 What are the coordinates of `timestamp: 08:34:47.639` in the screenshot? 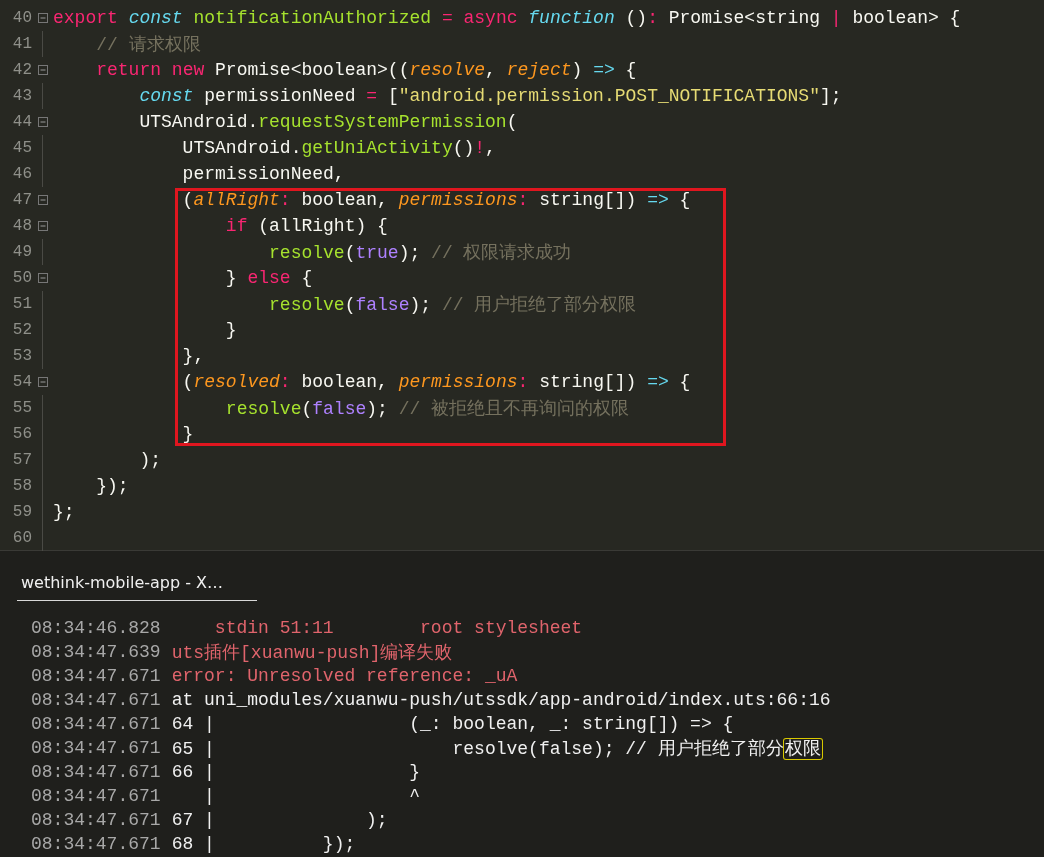 It's located at (96, 652).